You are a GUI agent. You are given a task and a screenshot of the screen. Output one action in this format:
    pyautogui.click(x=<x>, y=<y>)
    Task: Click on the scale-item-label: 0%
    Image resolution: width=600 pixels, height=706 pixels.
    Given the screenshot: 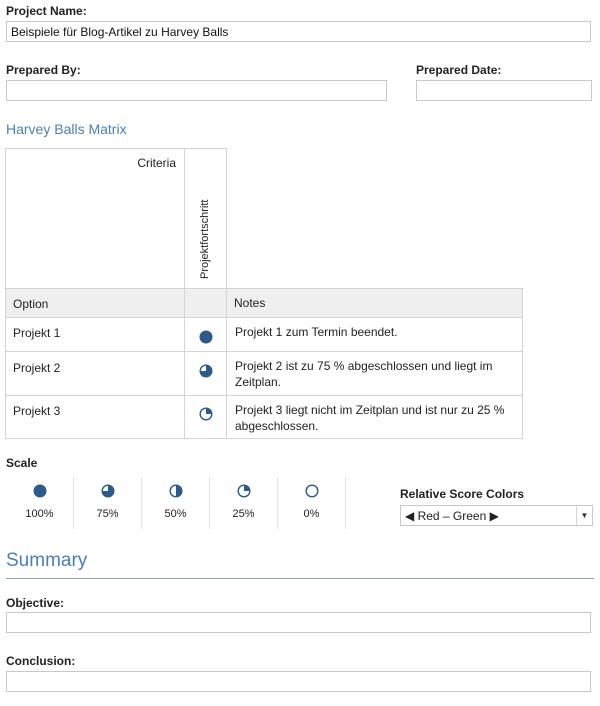 What is the action you would take?
    pyautogui.click(x=311, y=514)
    